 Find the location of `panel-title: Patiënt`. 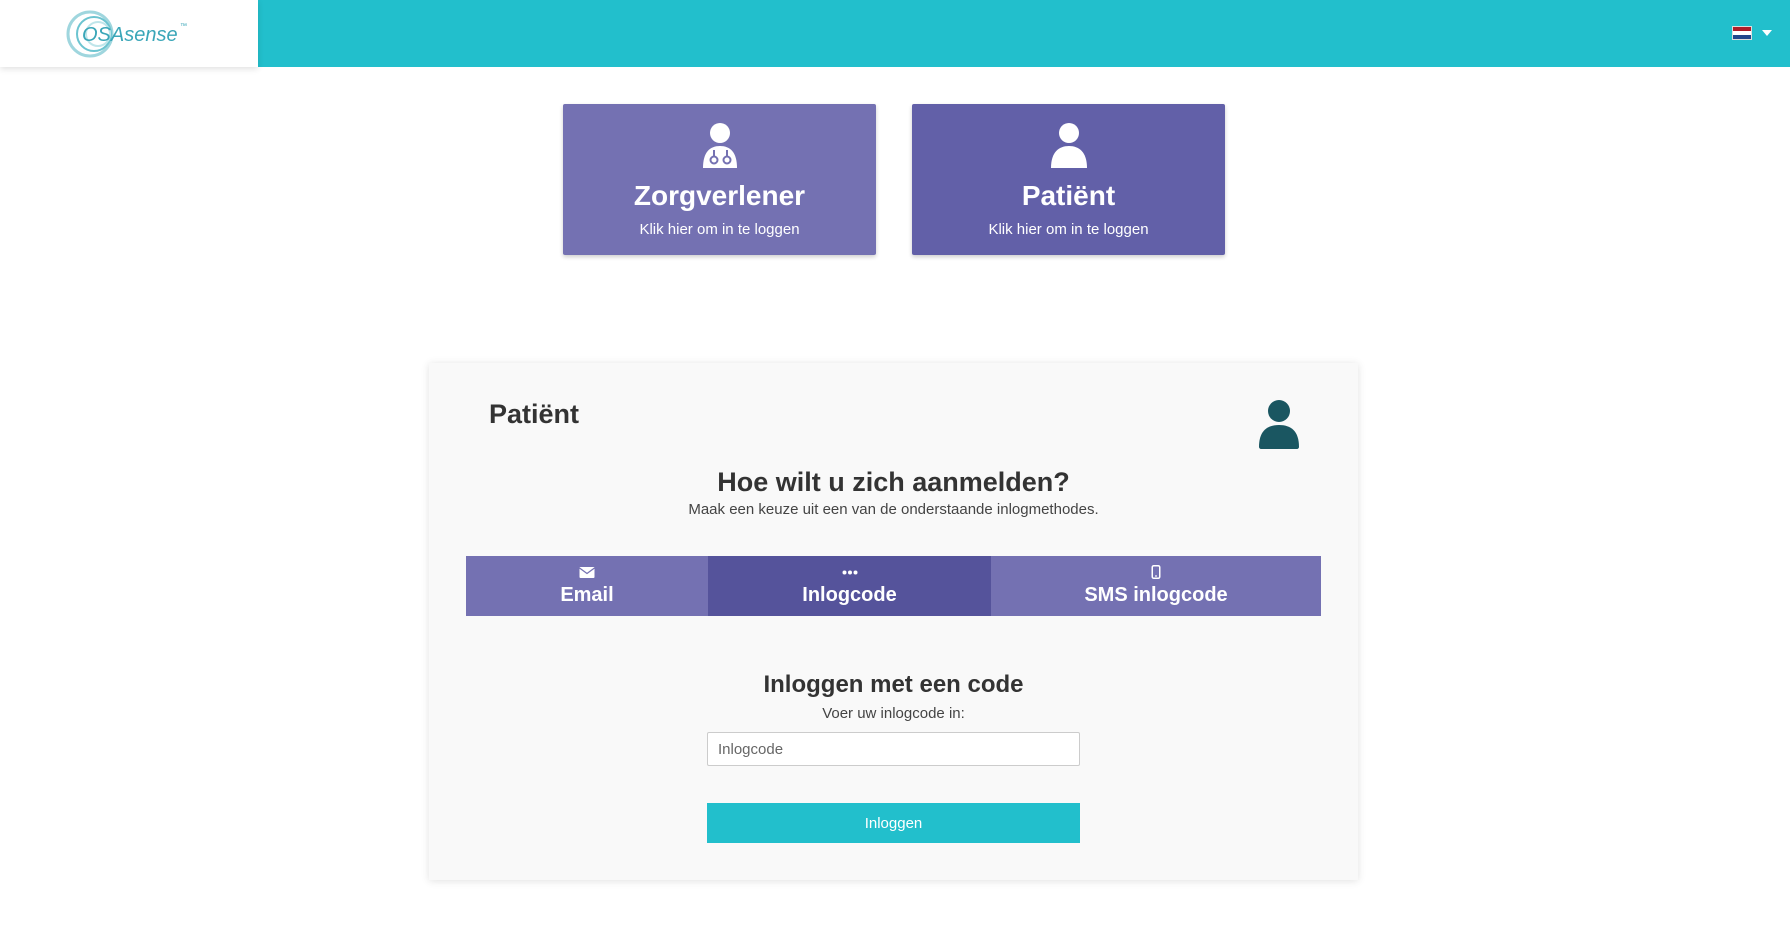

panel-title: Patiënt is located at coordinates (534, 414).